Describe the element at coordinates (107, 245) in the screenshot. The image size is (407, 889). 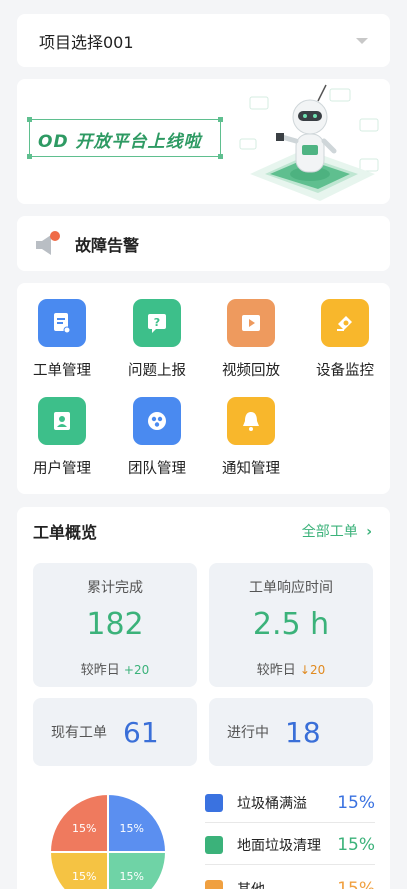
I see `fault-alarm-label: 故障告警` at that location.